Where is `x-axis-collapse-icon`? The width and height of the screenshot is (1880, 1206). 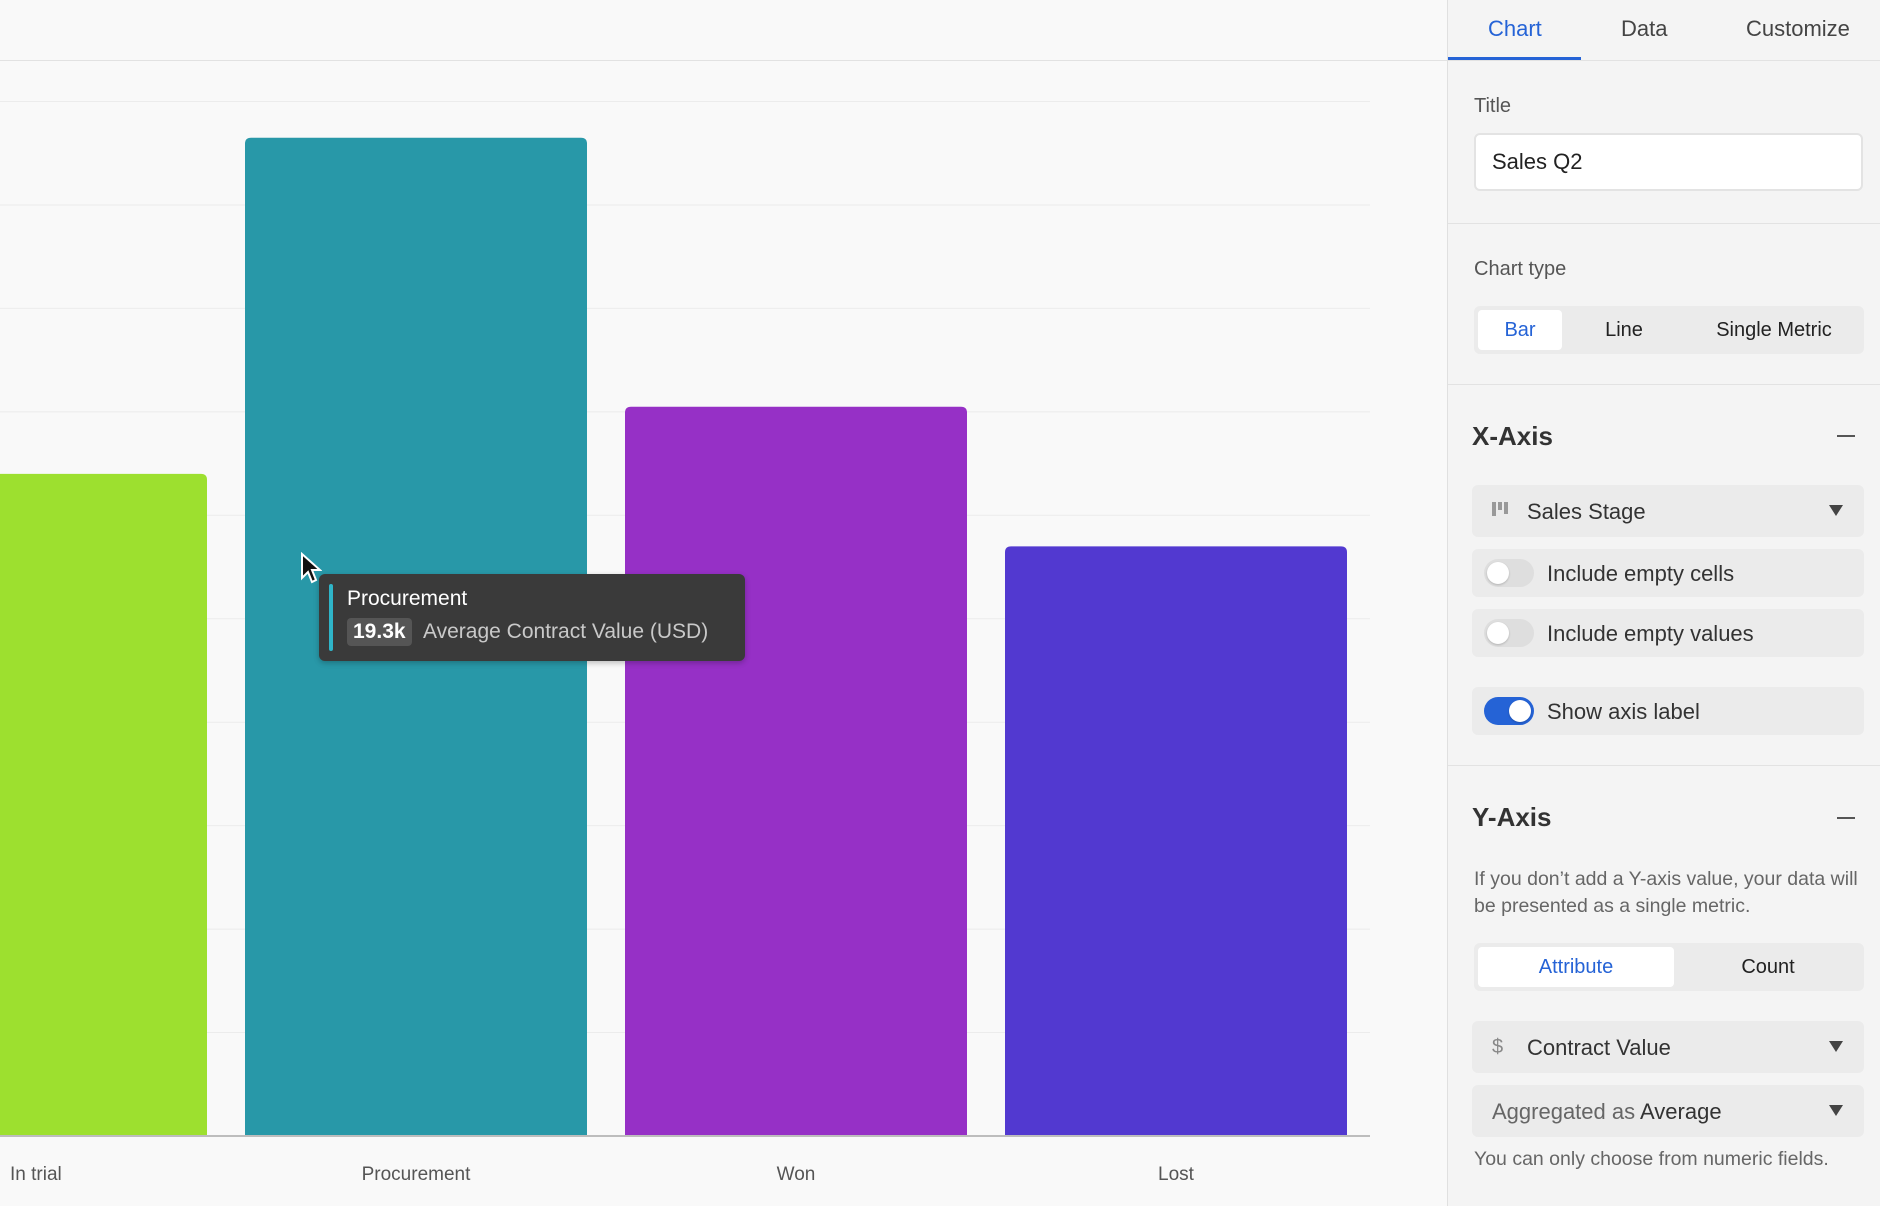 x-axis-collapse-icon is located at coordinates (1846, 436).